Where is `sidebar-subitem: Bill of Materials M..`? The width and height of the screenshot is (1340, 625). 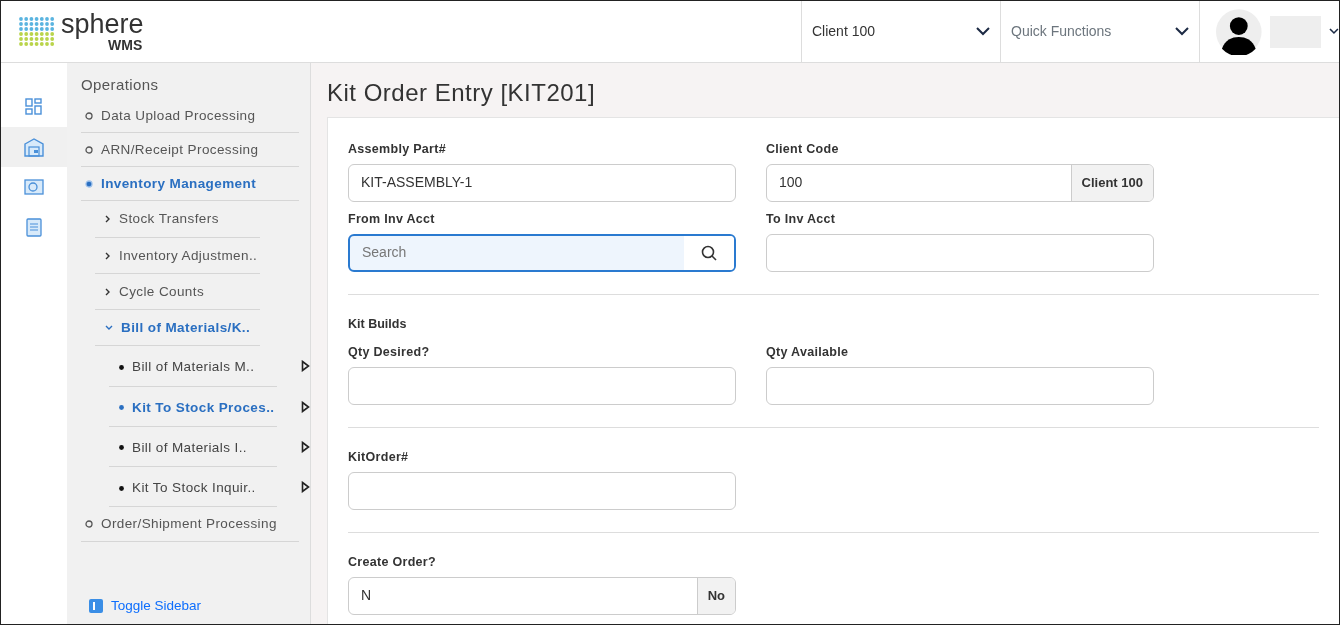
sidebar-subitem: Bill of Materials M.. is located at coordinates (193, 366).